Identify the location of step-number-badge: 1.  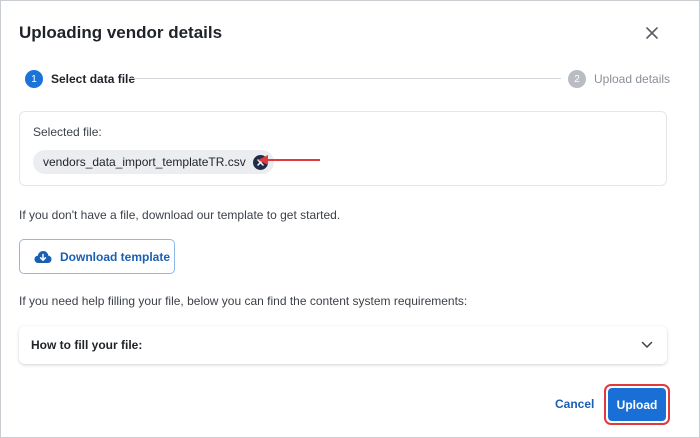
(34, 79).